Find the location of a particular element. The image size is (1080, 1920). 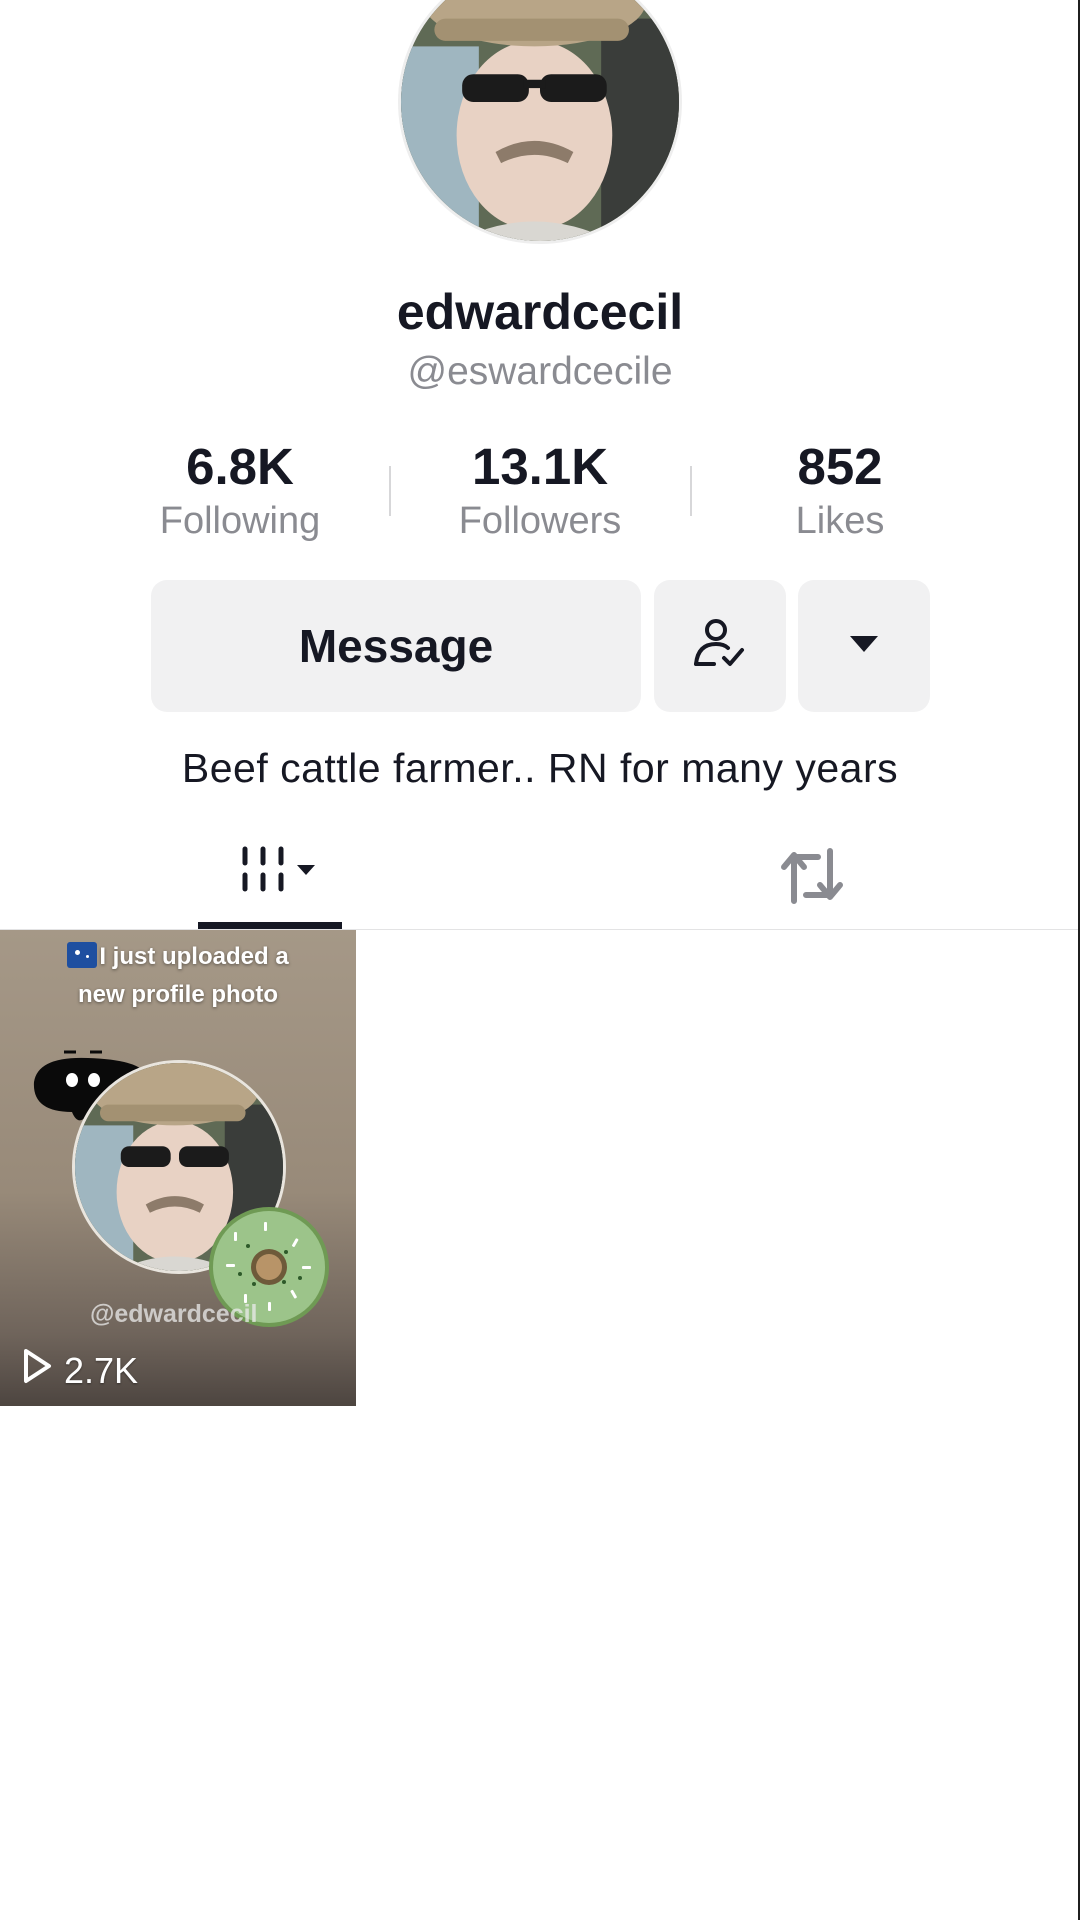

night-sky-emoji-icon is located at coordinates (82, 955).